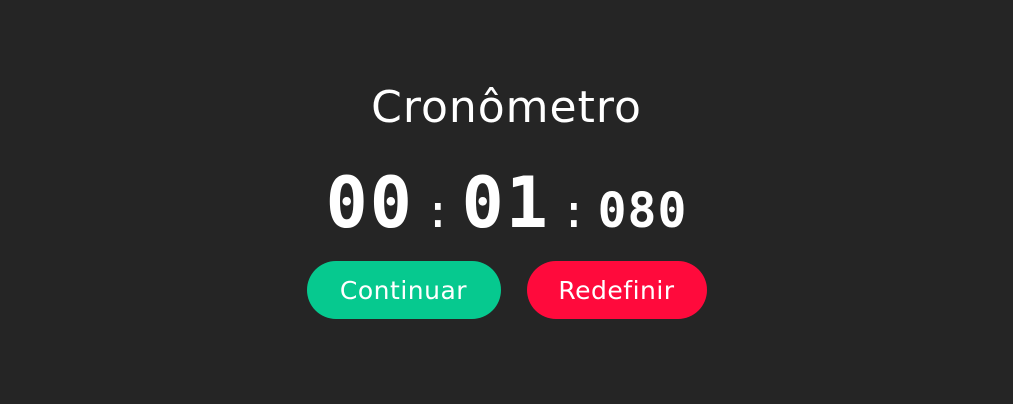 This screenshot has width=1013, height=404. Describe the element at coordinates (403, 290) in the screenshot. I see `continue-button: Continuar` at that location.